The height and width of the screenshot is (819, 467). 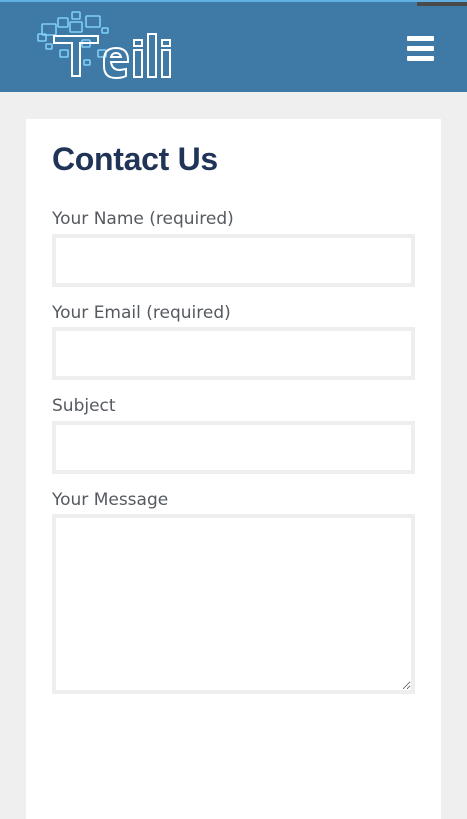 I want to click on site-header, so click(x=233, y=46).